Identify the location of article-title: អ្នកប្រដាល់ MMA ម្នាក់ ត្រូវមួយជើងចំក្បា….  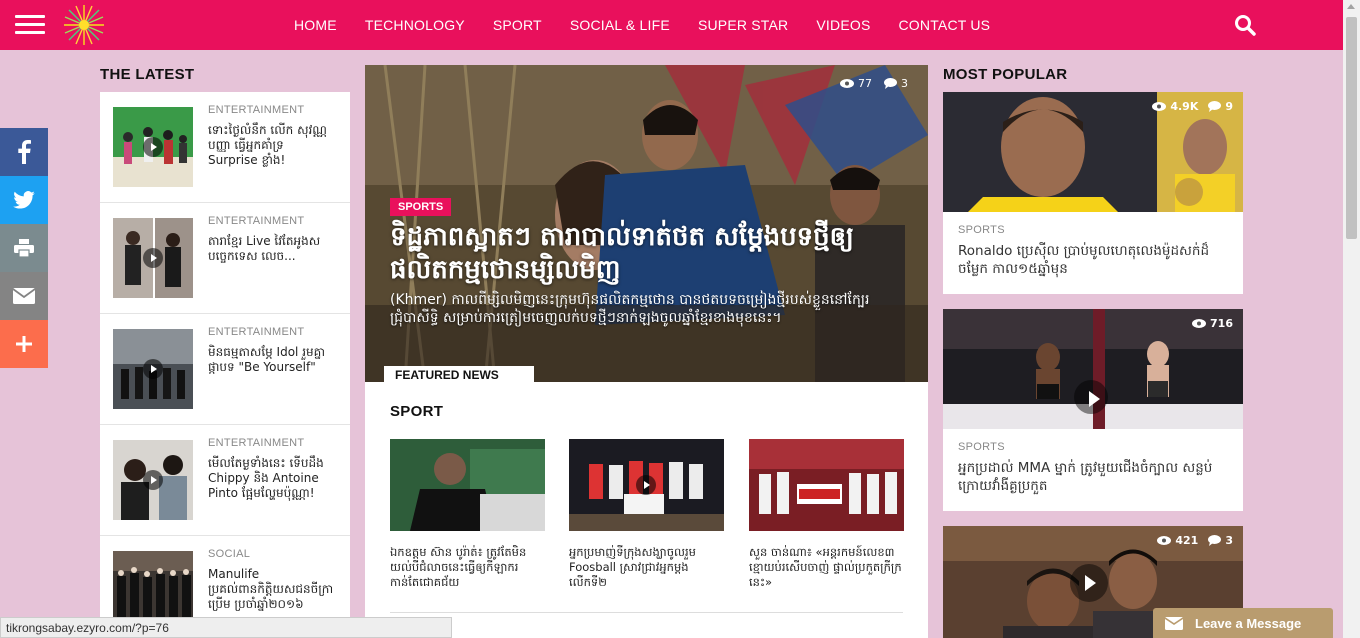
(1093, 477).